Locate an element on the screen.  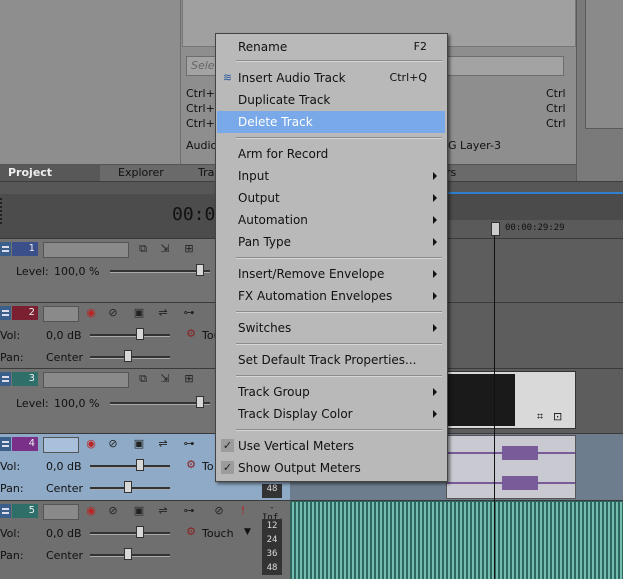
project-media-panel is located at coordinates (90, 82).